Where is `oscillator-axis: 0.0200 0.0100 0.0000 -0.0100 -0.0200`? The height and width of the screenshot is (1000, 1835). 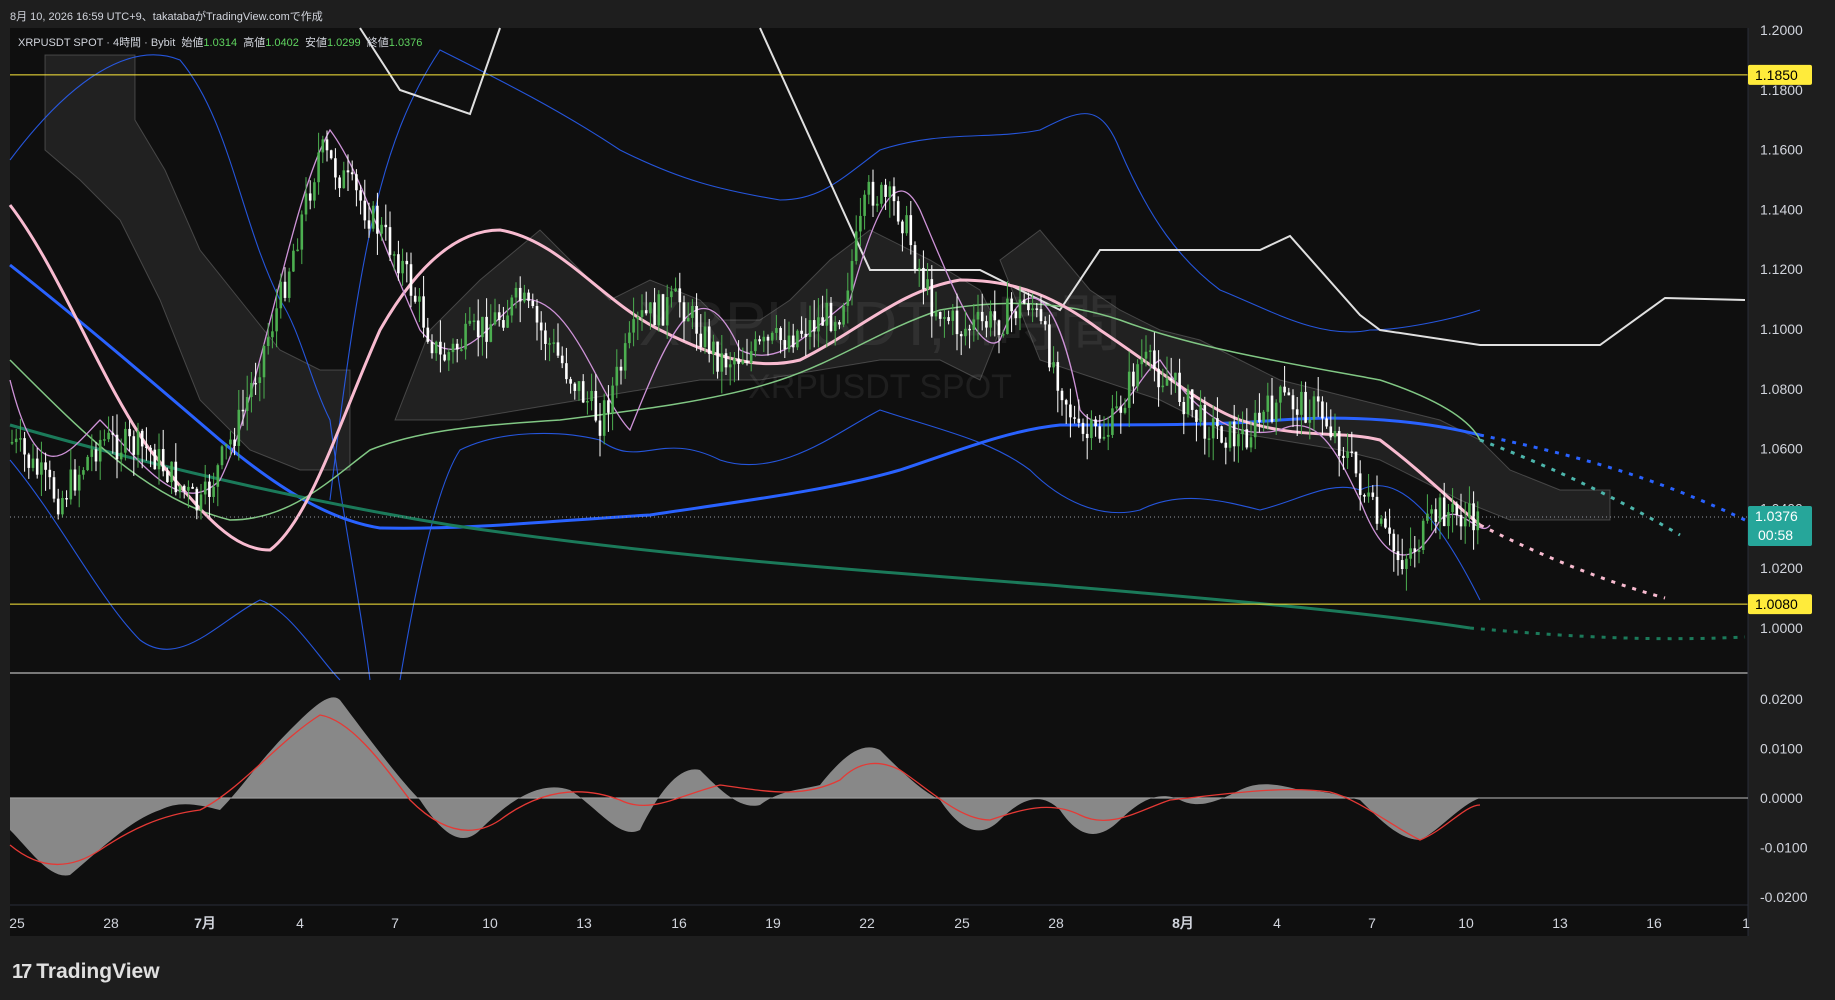
oscillator-axis: 0.0200 0.0100 0.0000 -0.0100 -0.0200 is located at coordinates (1784, 798).